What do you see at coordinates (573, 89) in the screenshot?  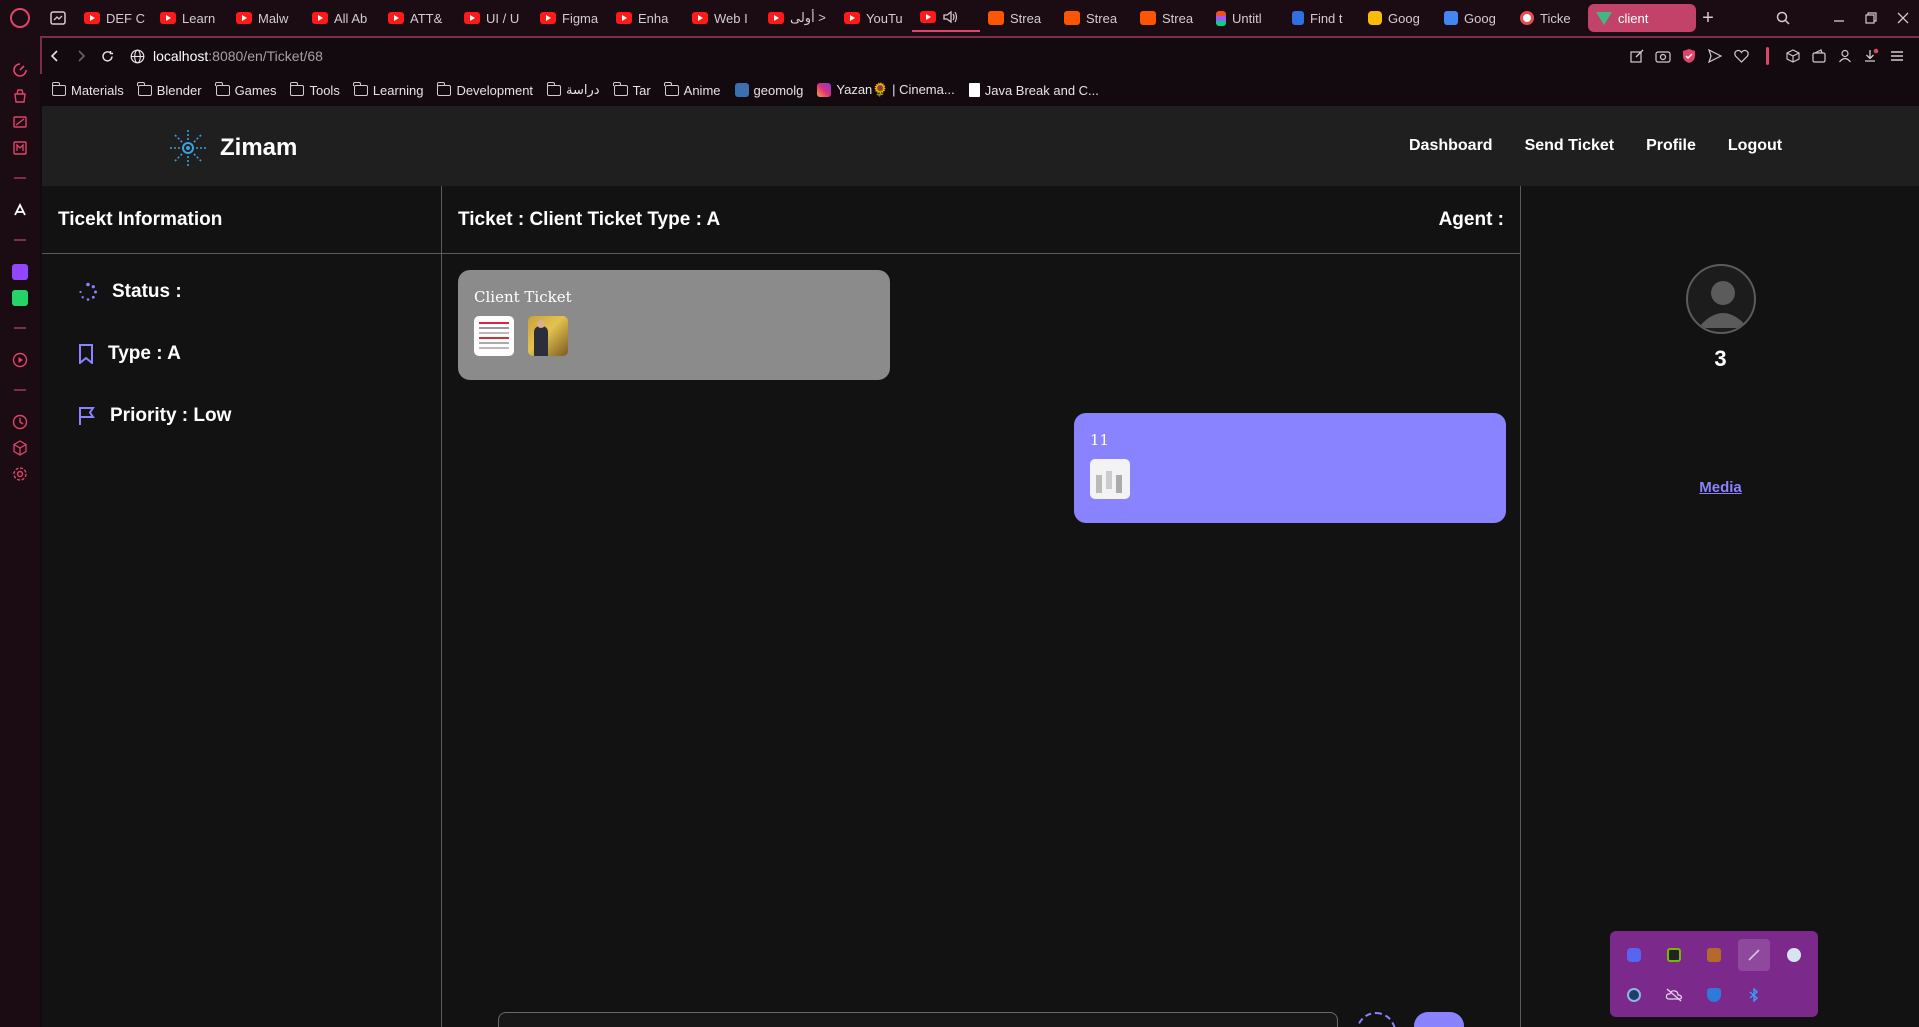 I see `bookmark-folder: دراسة` at bounding box center [573, 89].